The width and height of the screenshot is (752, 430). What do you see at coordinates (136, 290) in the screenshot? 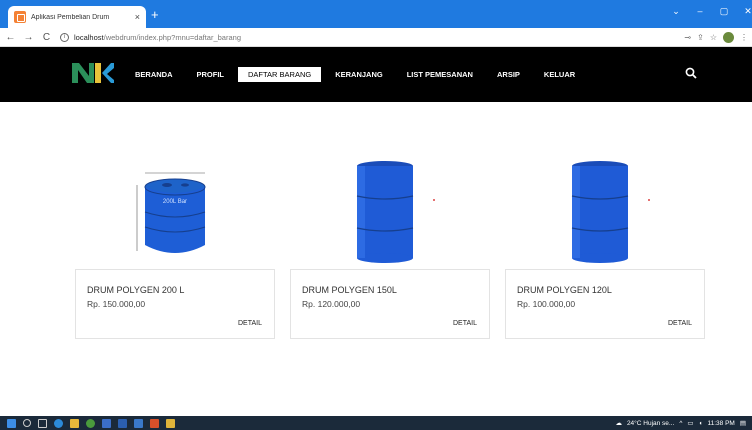
I see `product-name: DRUM POLYGEN 200 L` at bounding box center [136, 290].